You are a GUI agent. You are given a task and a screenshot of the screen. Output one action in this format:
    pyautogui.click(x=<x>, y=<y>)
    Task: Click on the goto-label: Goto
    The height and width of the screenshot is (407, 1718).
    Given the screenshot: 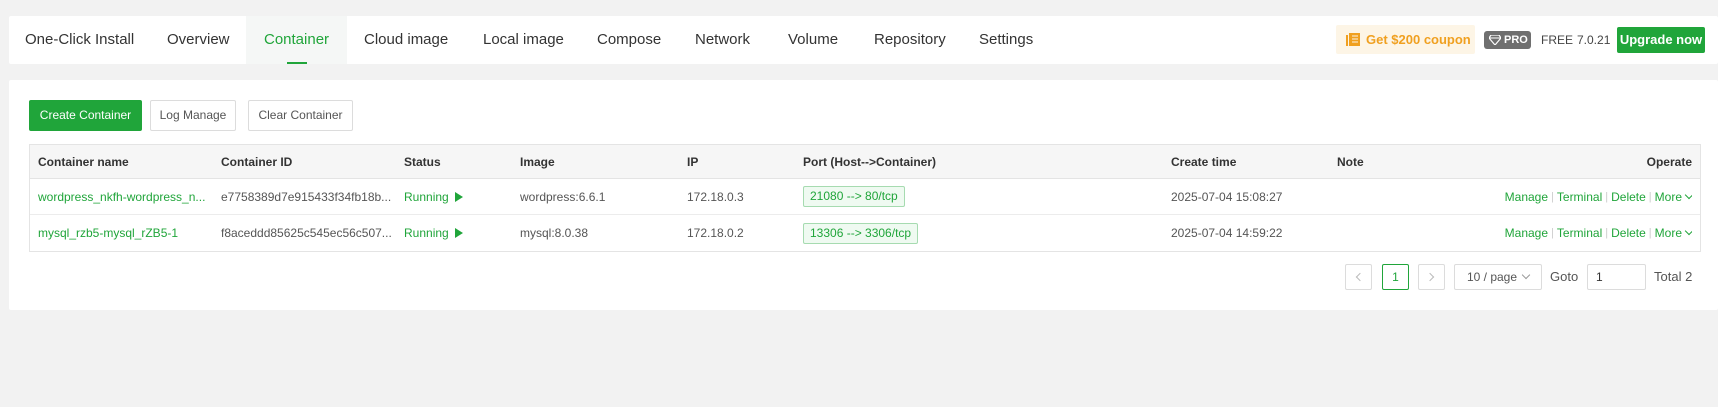 What is the action you would take?
    pyautogui.click(x=1564, y=276)
    